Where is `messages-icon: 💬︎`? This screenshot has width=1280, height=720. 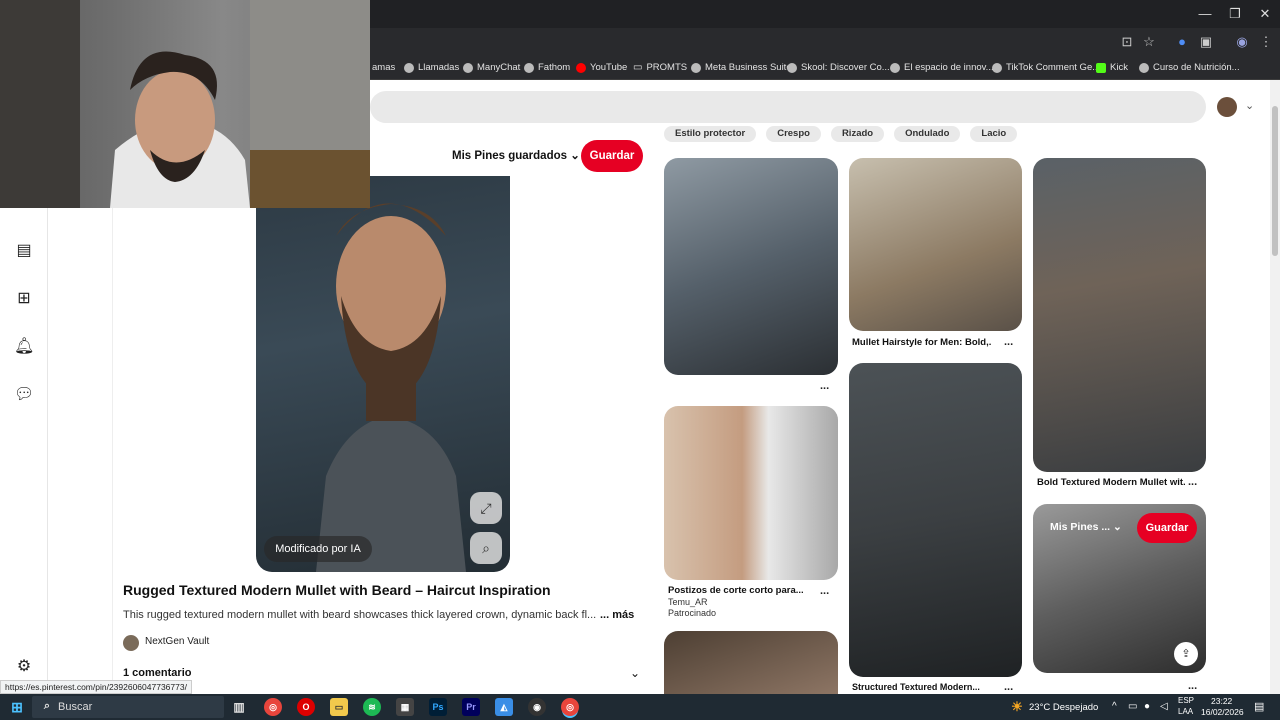
messages-icon: 💬︎ is located at coordinates (24, 395).